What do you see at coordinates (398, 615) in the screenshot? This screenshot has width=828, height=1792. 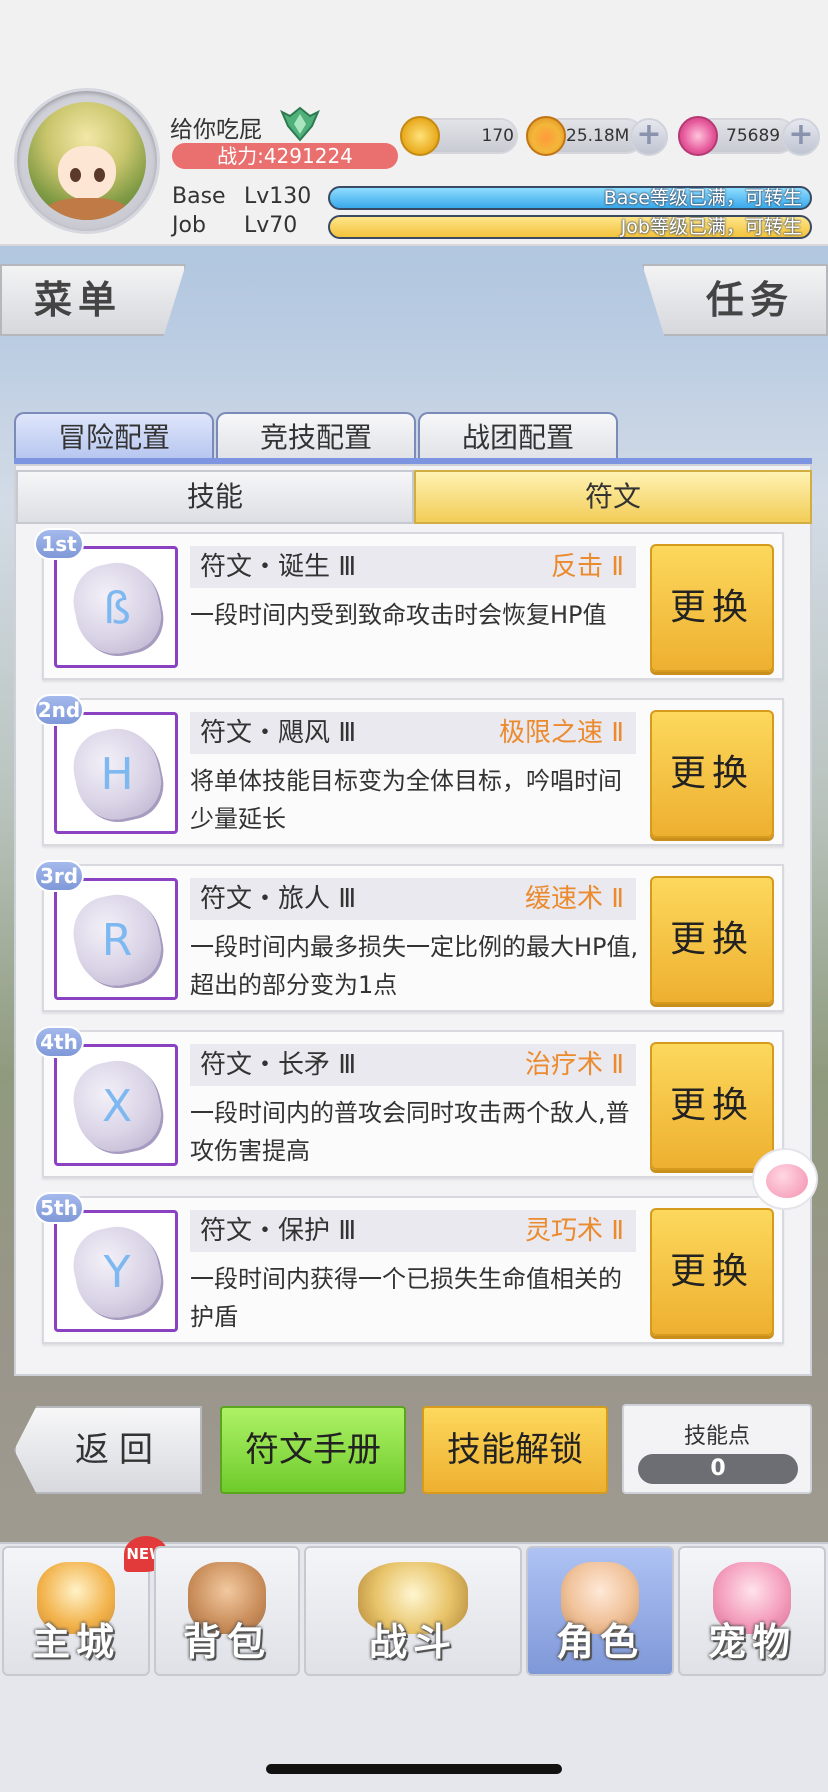 I see `rune-description: 一段时间内受到致命攻击时会恢复HP值` at bounding box center [398, 615].